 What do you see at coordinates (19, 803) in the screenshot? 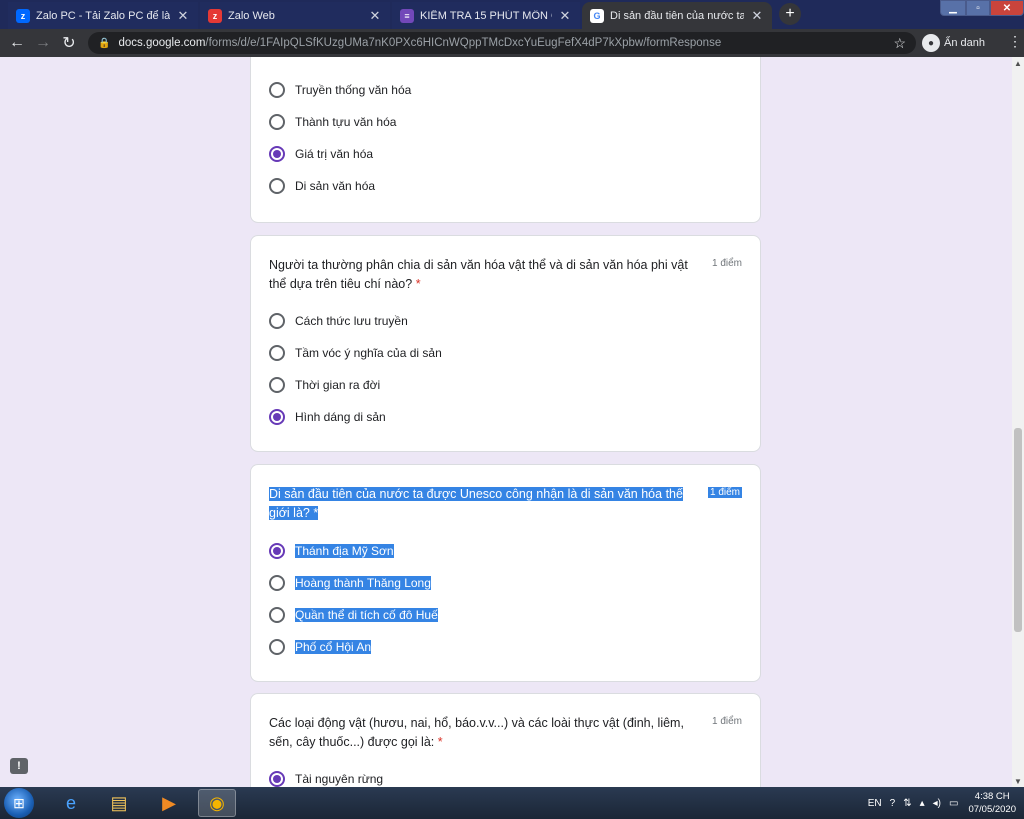
I see `start-button-icon: ⊞` at bounding box center [19, 803].